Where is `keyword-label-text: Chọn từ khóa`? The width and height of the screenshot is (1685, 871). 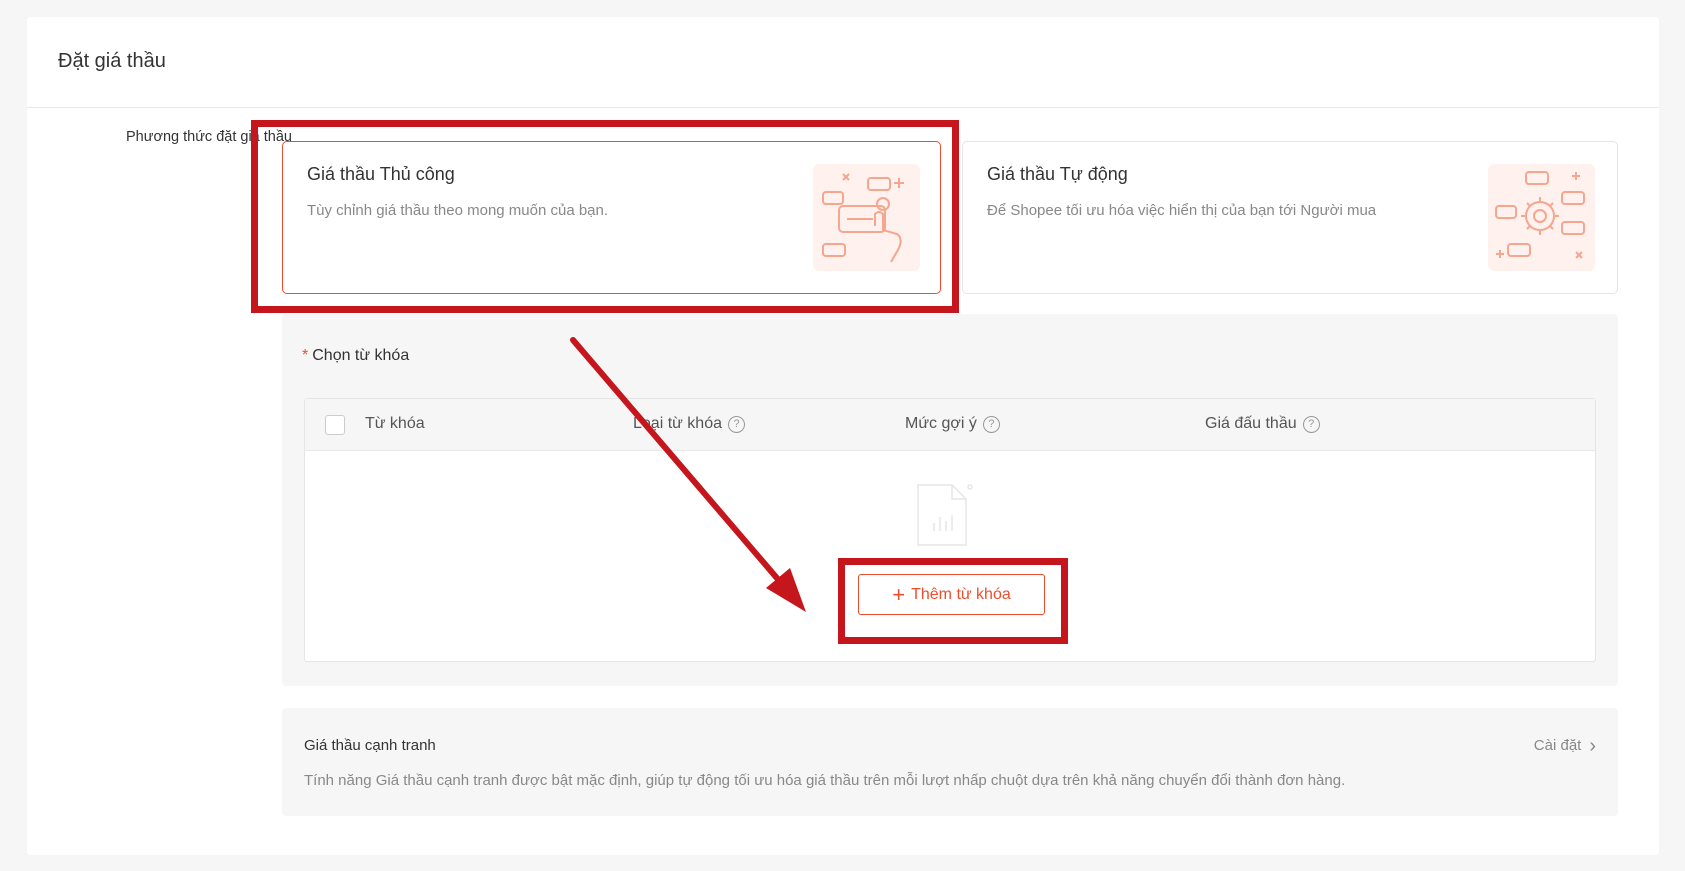 keyword-label-text: Chọn từ khóa is located at coordinates (361, 355).